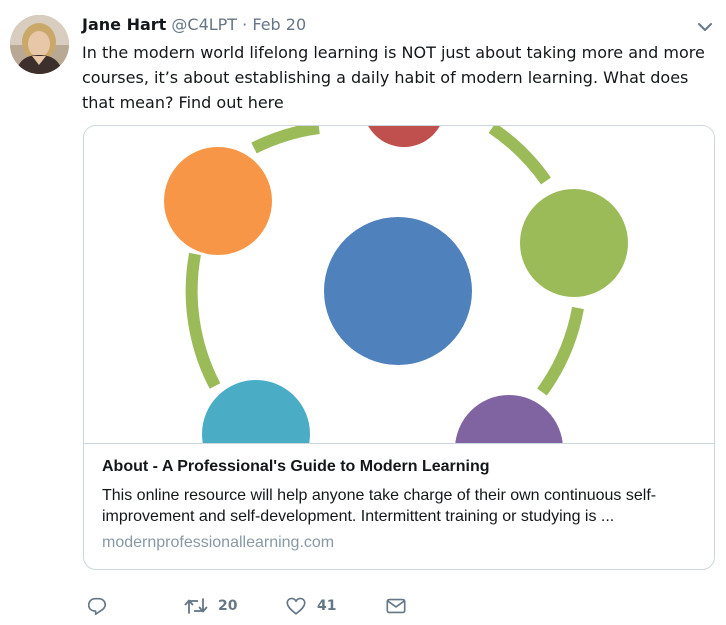 The width and height of the screenshot is (726, 625). Describe the element at coordinates (218, 542) in the screenshot. I see `card-domain: modernprofessionallearning.com` at that location.